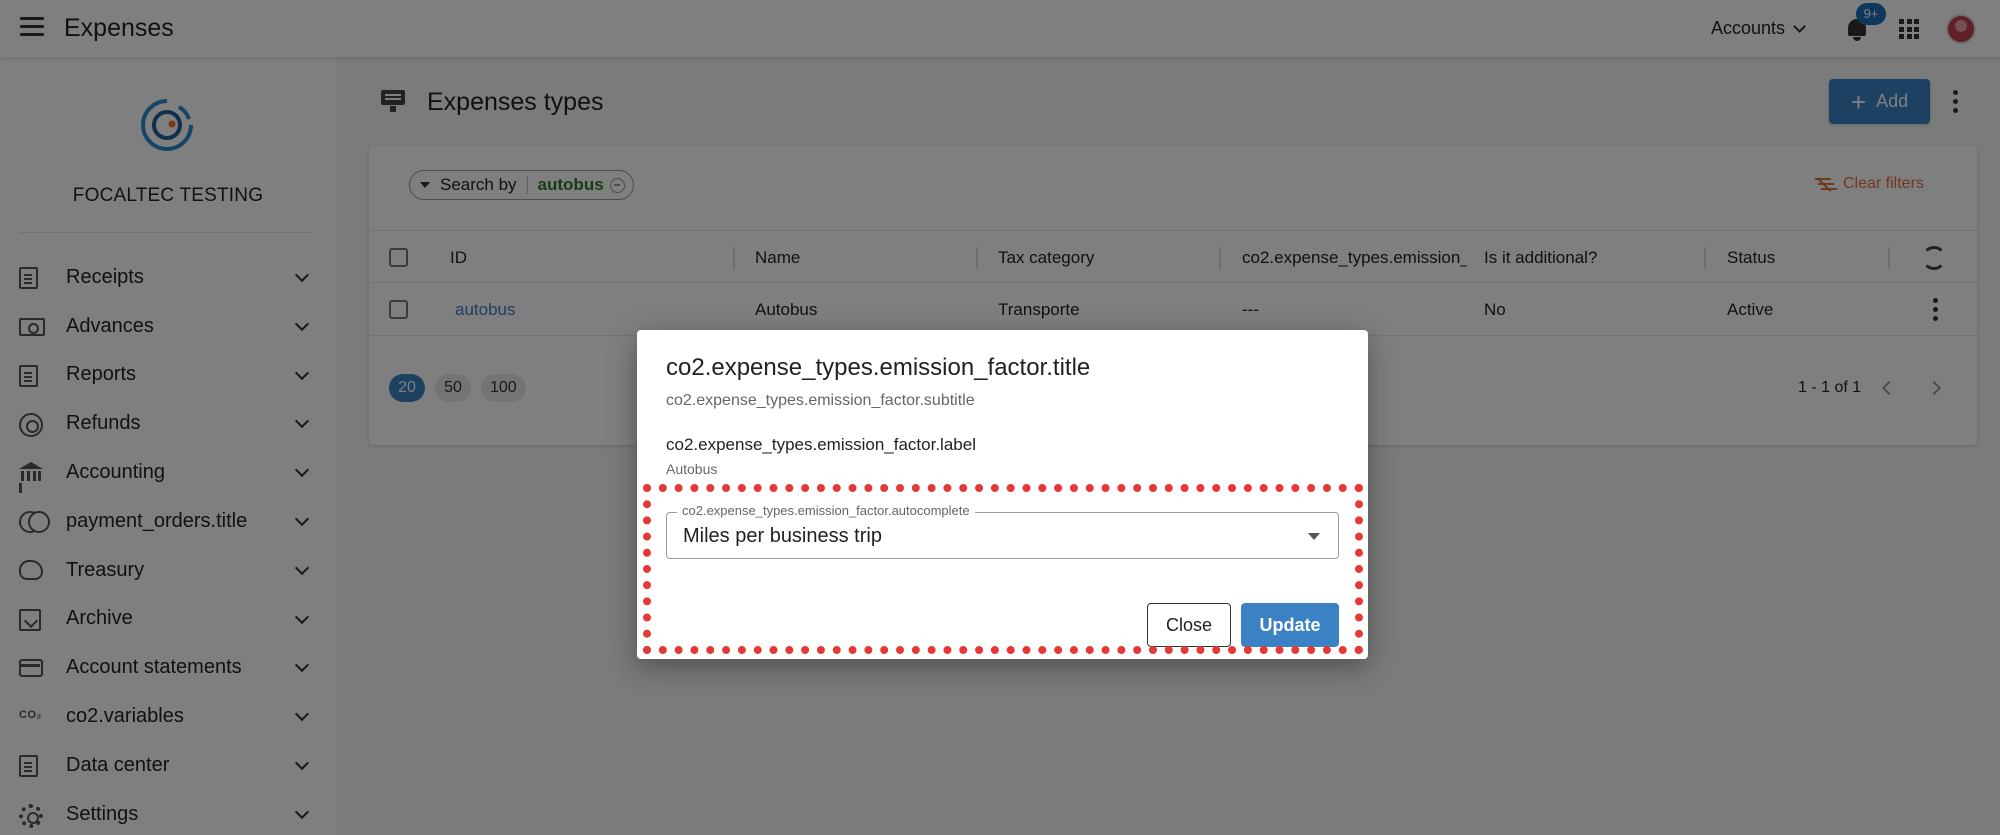  What do you see at coordinates (1314, 536) in the screenshot?
I see `dropdown-arrow-icon` at bounding box center [1314, 536].